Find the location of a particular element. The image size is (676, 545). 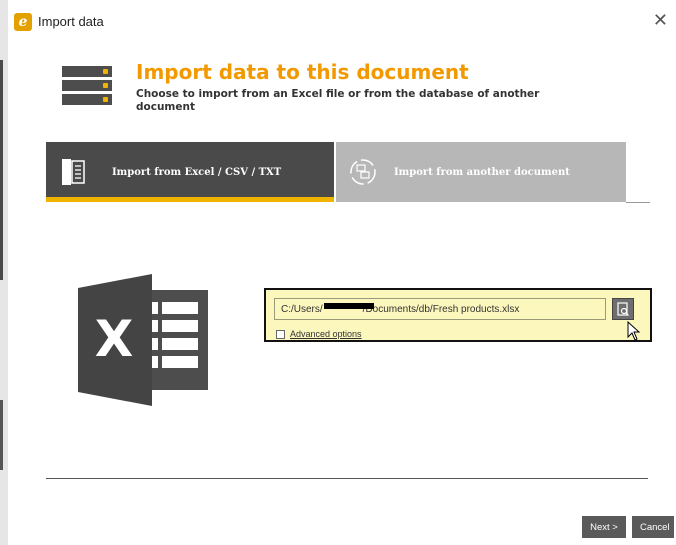

tab-import-excel: Import from Excel / CSV / TXT is located at coordinates (190, 172).